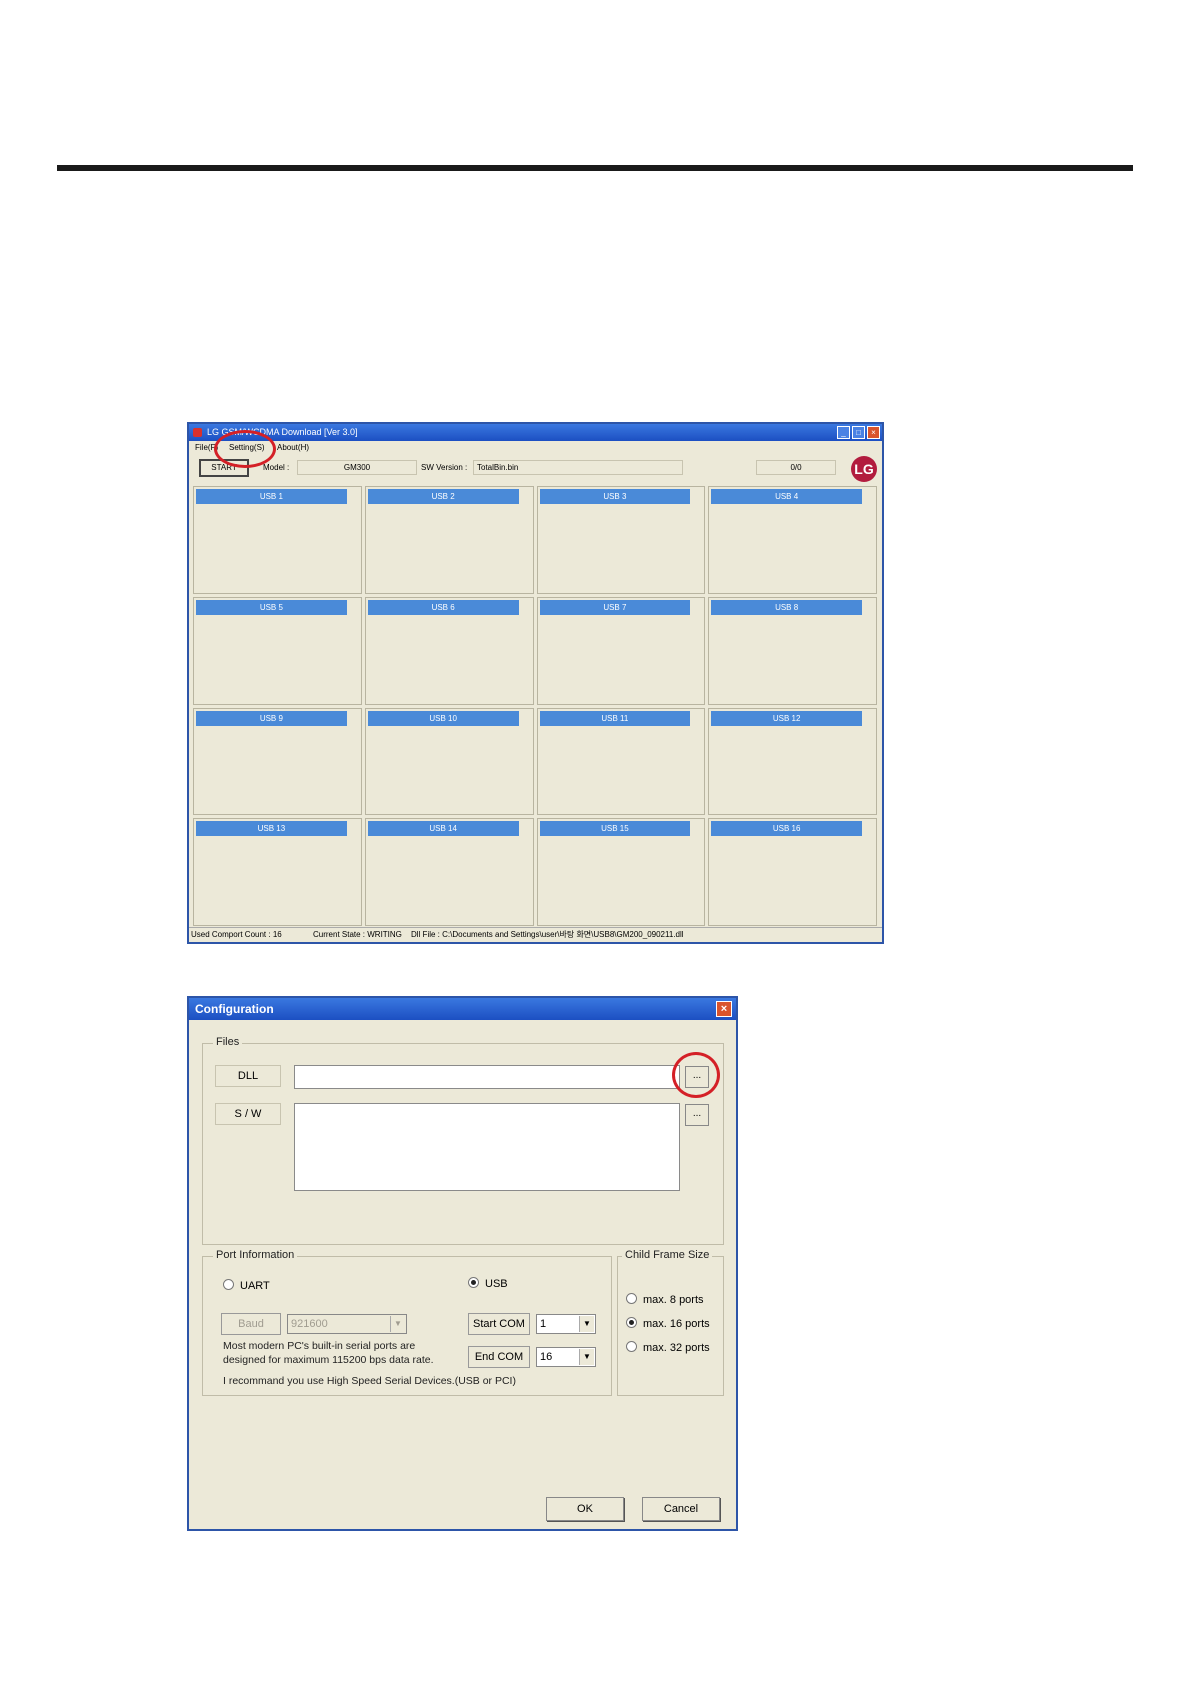  What do you see at coordinates (667, 1255) in the screenshot?
I see `child-frame-size-title: Child Frame Size` at bounding box center [667, 1255].